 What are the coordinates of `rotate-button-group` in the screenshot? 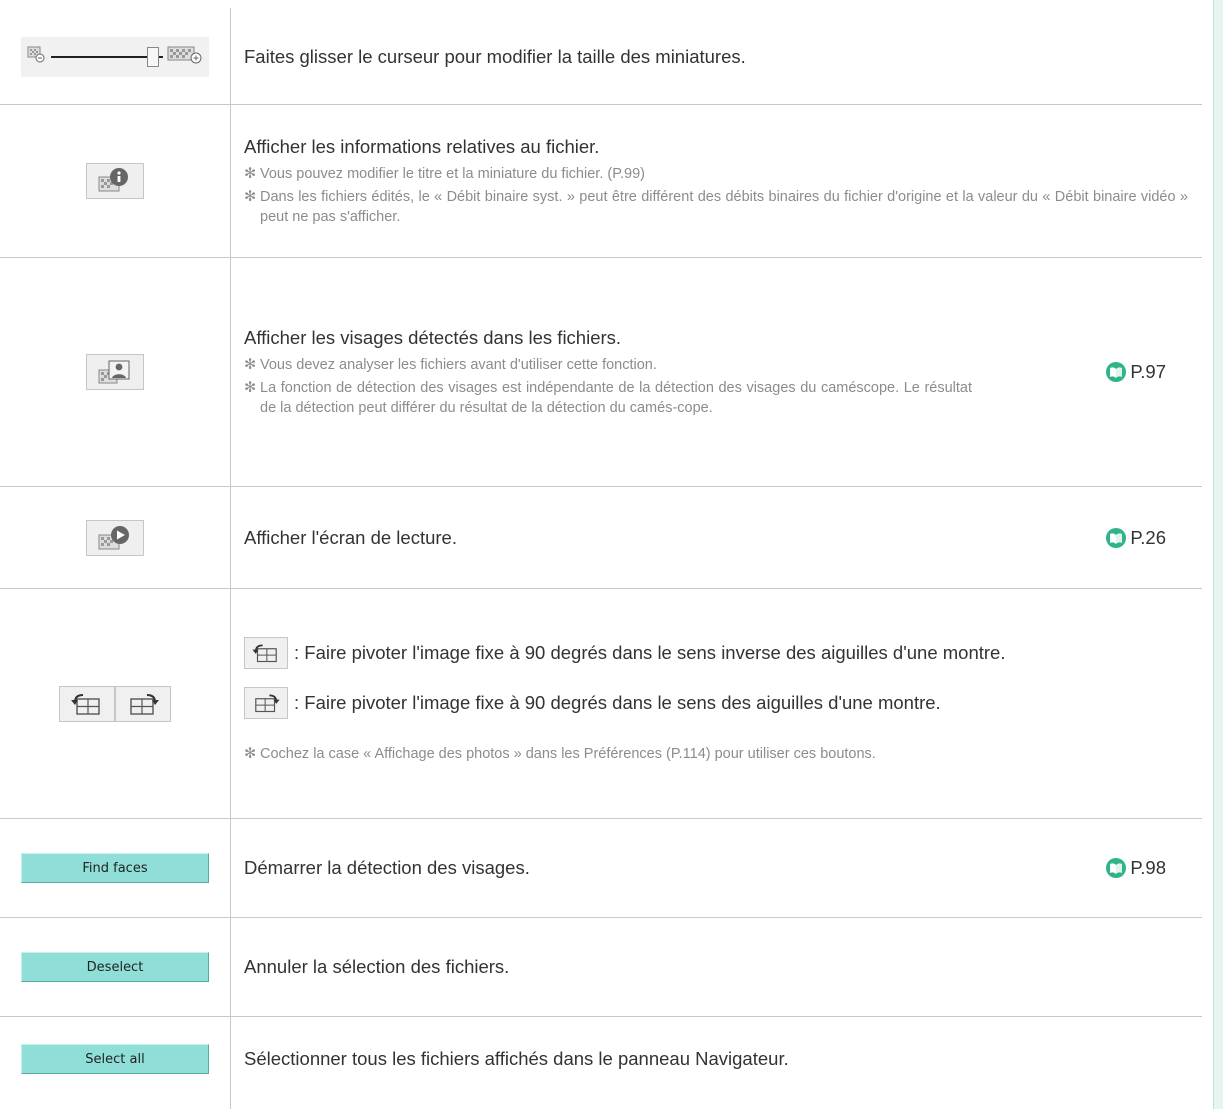 It's located at (115, 703).